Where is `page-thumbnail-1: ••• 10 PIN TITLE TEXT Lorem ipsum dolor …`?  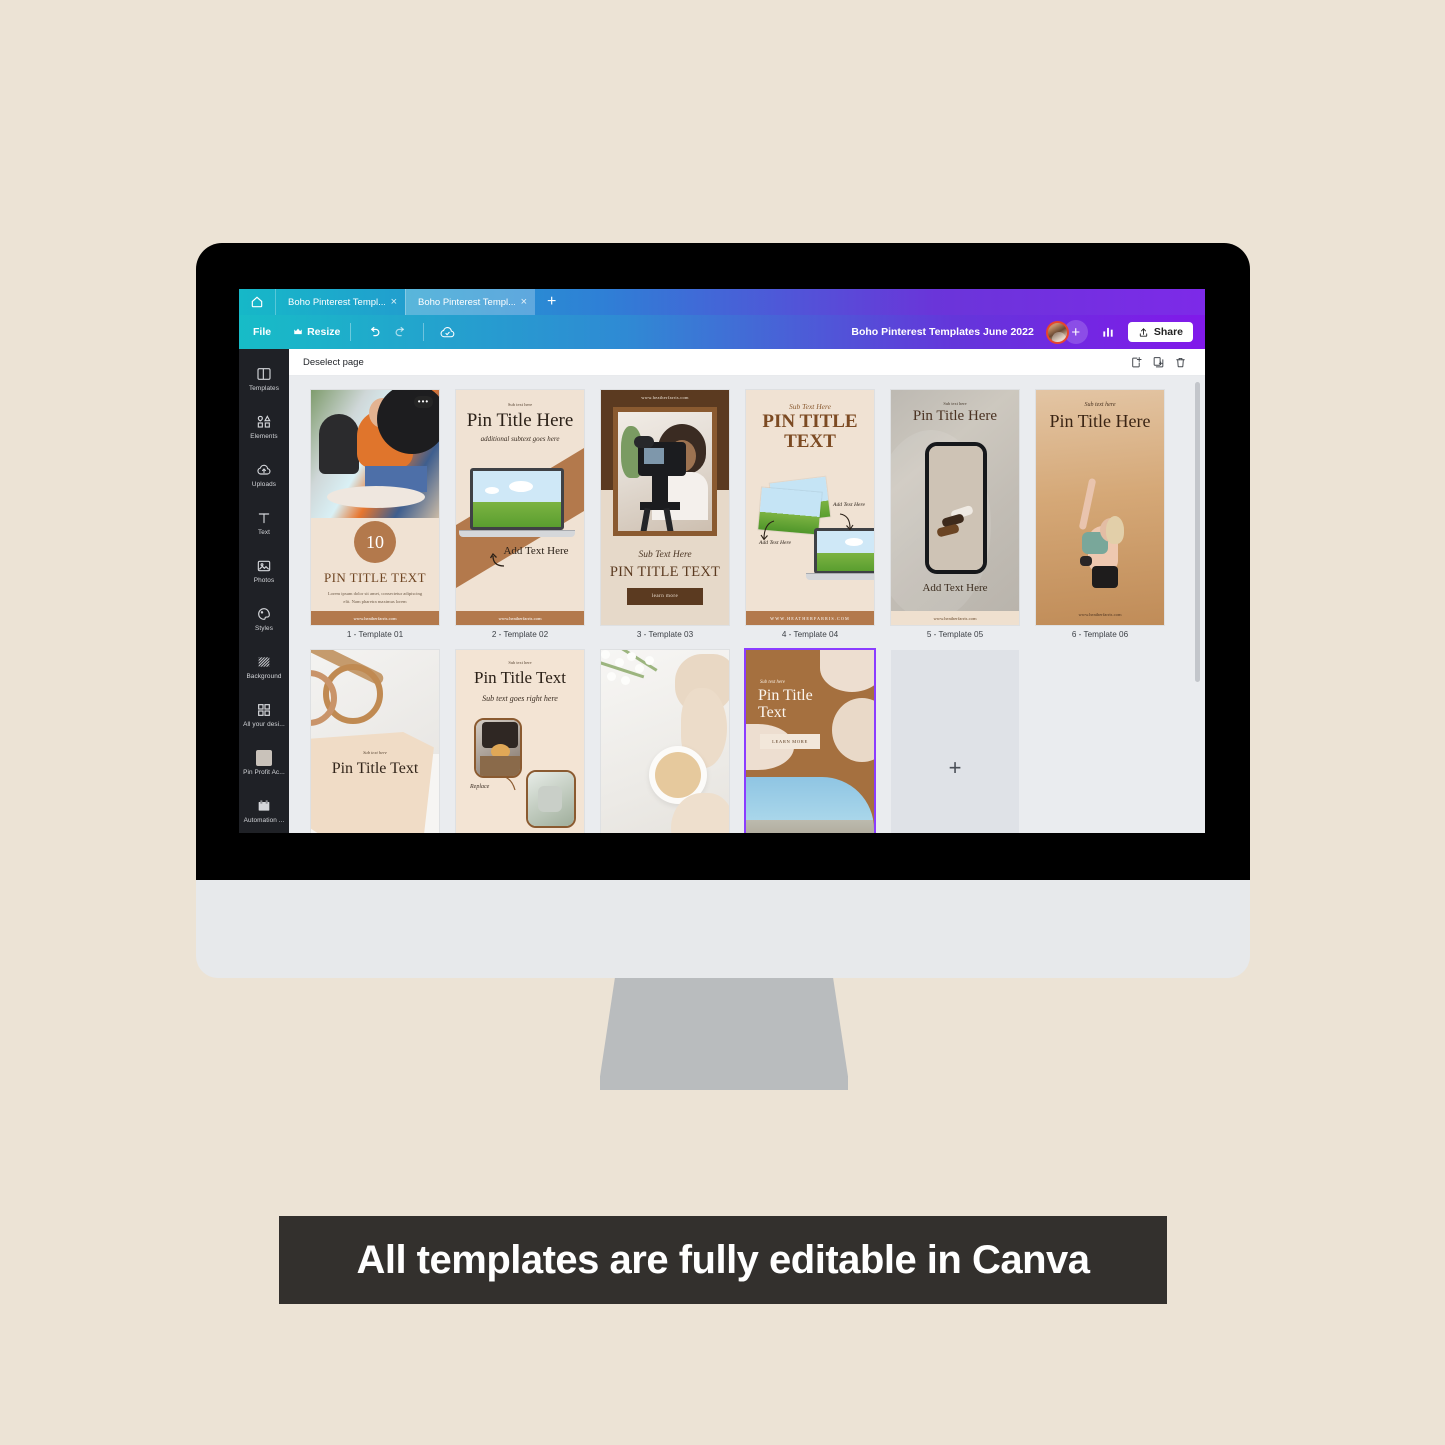
page-thumbnail-1: ••• 10 PIN TITLE TEXT Lorem ipsum dolor … is located at coordinates (375, 507).